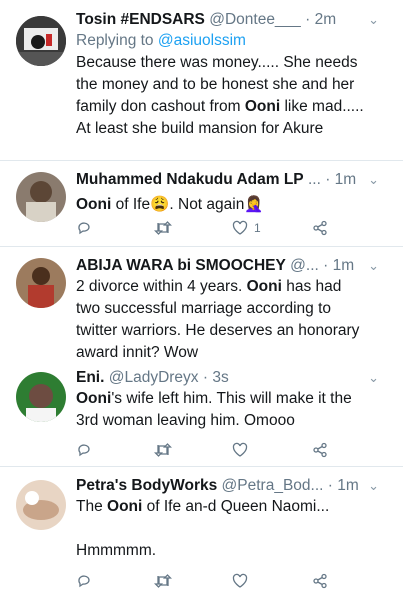  I want to click on display-name: Petra's BodyWorks, so click(146, 485).